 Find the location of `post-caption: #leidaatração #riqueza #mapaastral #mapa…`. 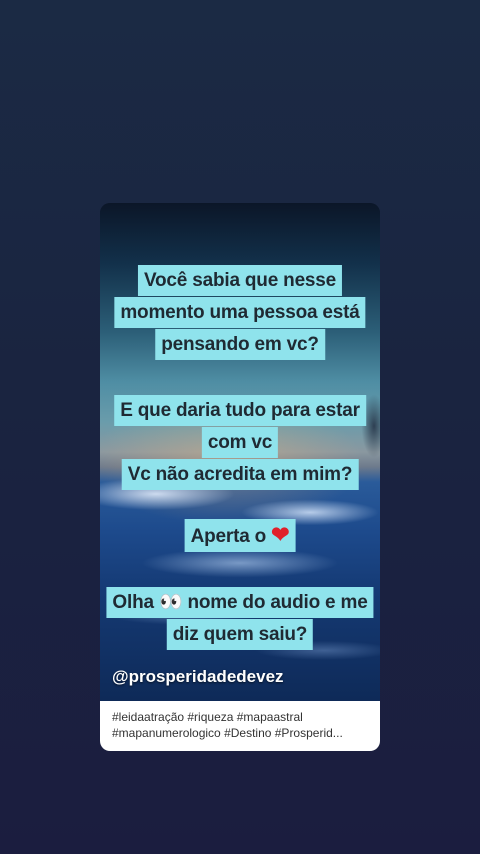

post-caption: #leidaatração #riqueza #mapaastral #mapa… is located at coordinates (240, 726).